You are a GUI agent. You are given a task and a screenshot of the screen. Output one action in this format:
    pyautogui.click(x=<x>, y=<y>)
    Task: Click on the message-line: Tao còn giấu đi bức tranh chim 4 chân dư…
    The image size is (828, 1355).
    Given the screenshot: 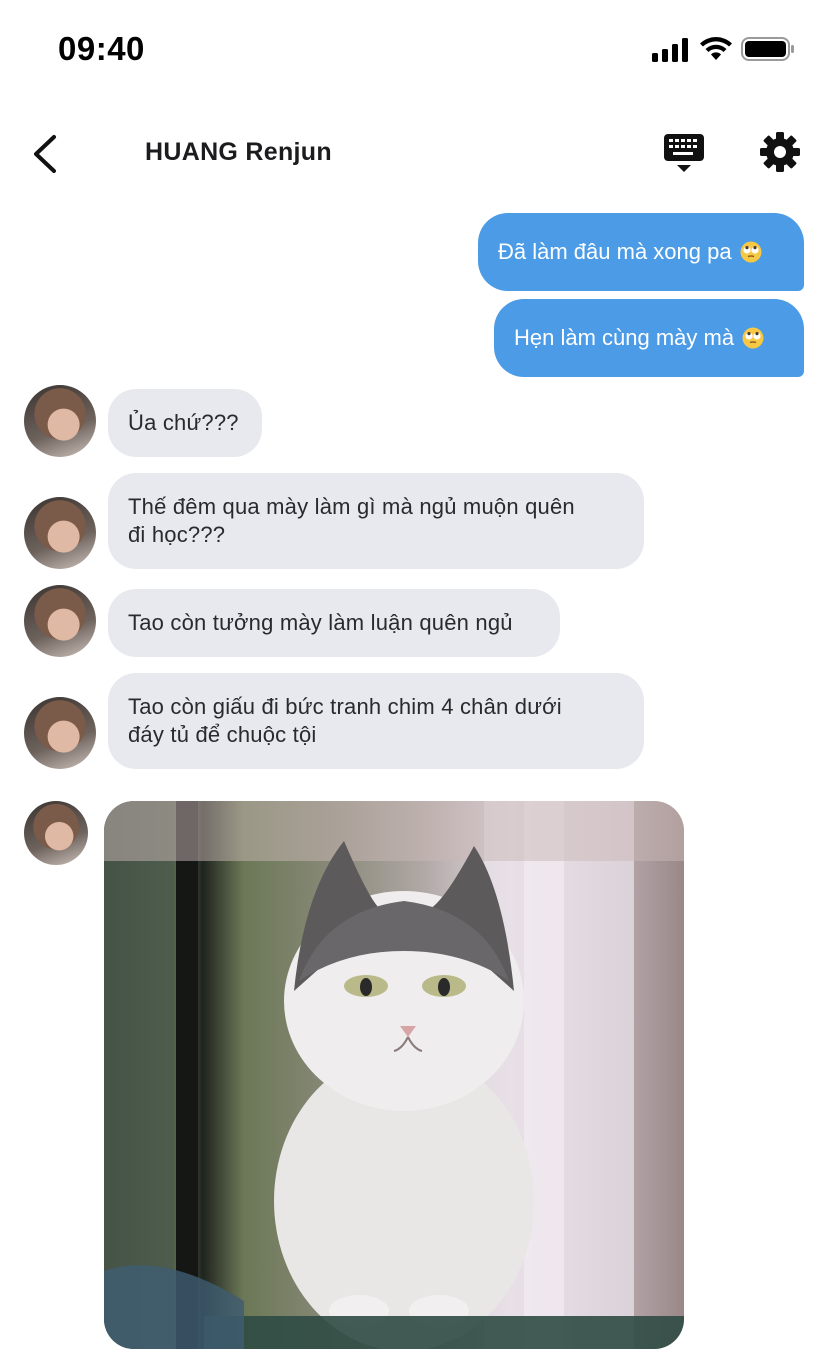 What is the action you would take?
    pyautogui.click(x=345, y=706)
    